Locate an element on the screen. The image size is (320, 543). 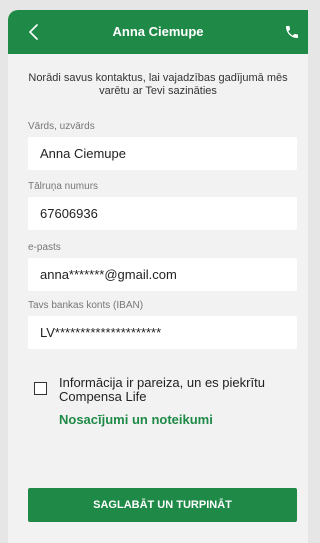
phone-number-field: 67606936 is located at coordinates (162, 213).